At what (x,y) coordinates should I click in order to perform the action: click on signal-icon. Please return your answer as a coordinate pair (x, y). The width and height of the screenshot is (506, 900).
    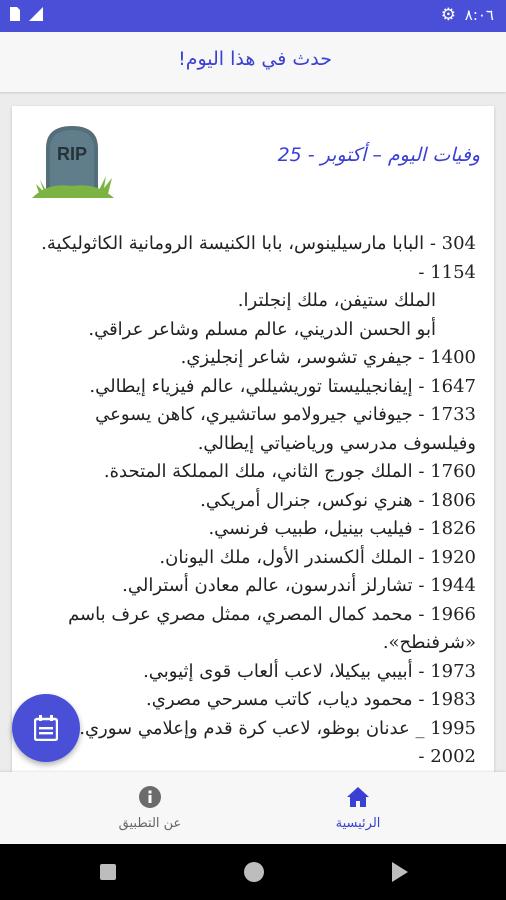
    Looking at the image, I should click on (36, 14).